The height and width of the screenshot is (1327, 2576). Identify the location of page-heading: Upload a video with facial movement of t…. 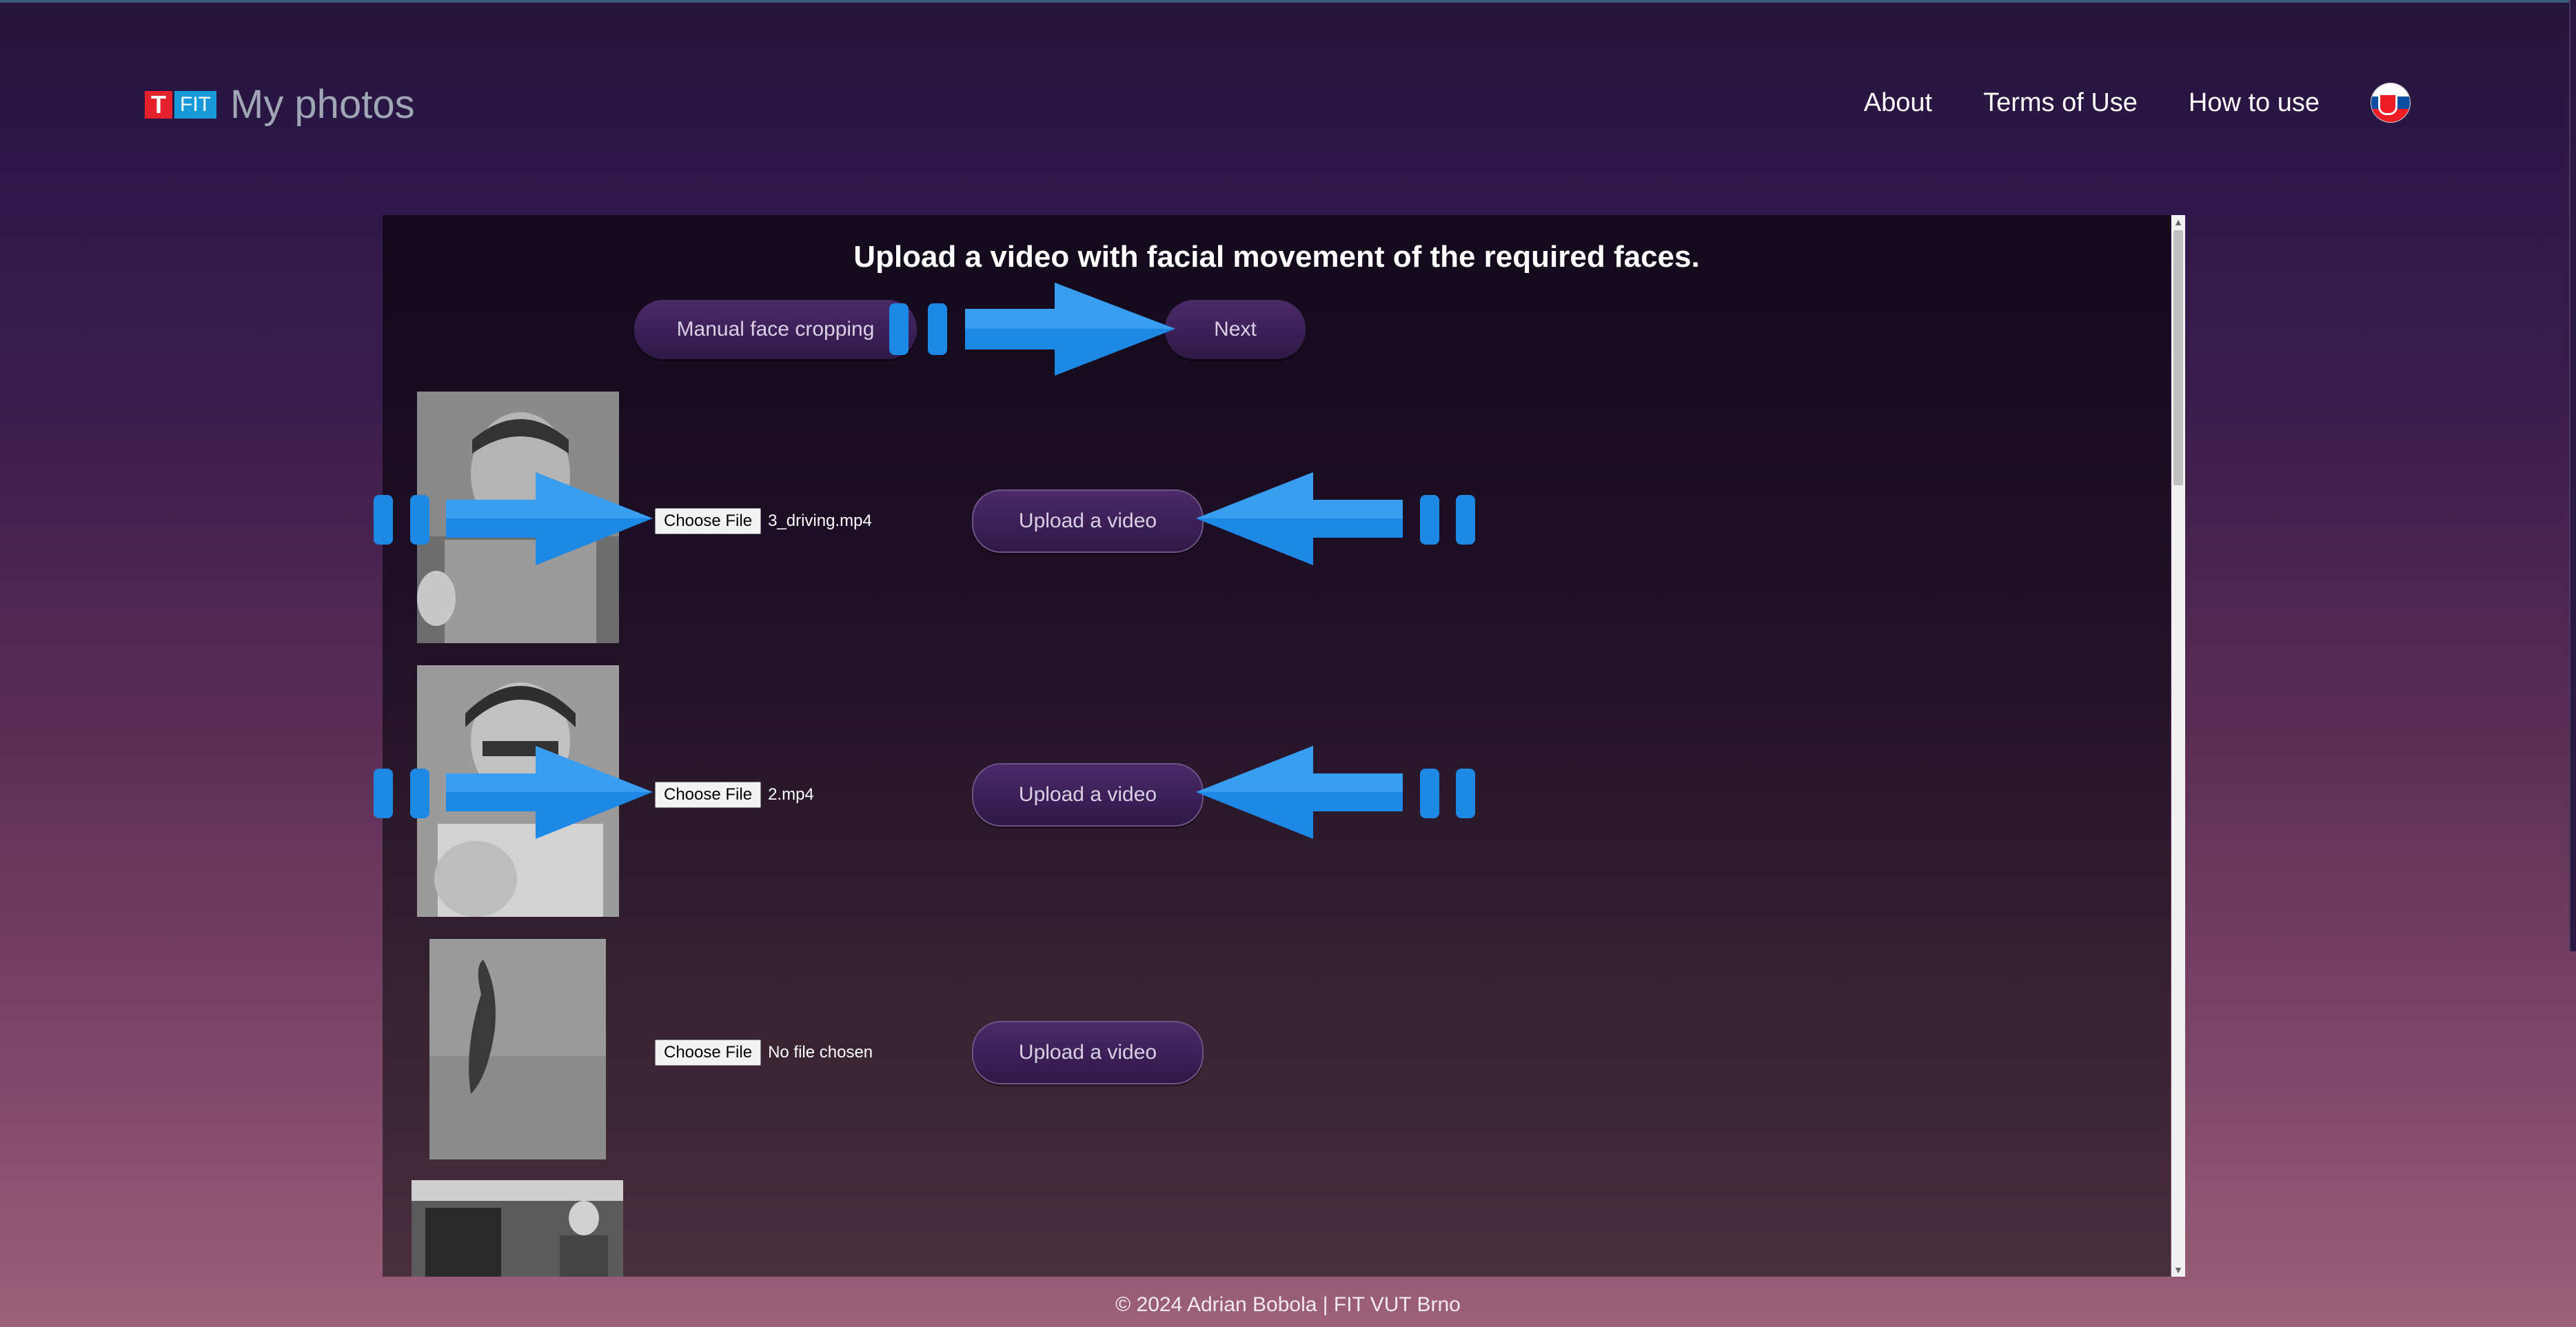
(1276, 257).